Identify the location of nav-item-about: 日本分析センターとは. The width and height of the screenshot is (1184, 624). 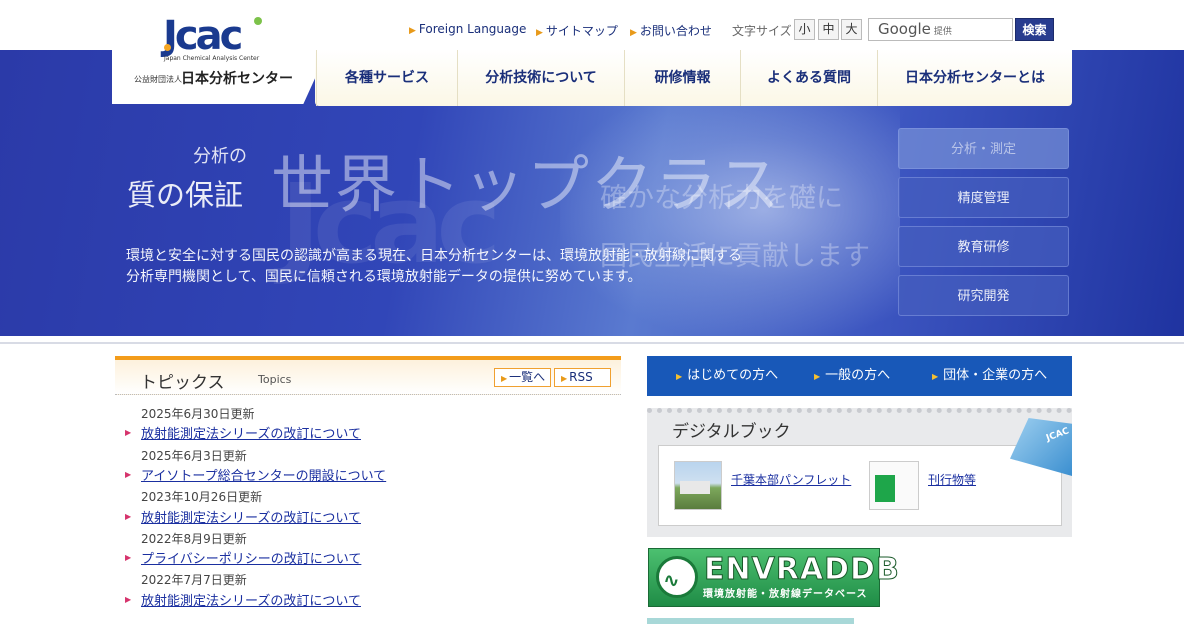
(974, 78).